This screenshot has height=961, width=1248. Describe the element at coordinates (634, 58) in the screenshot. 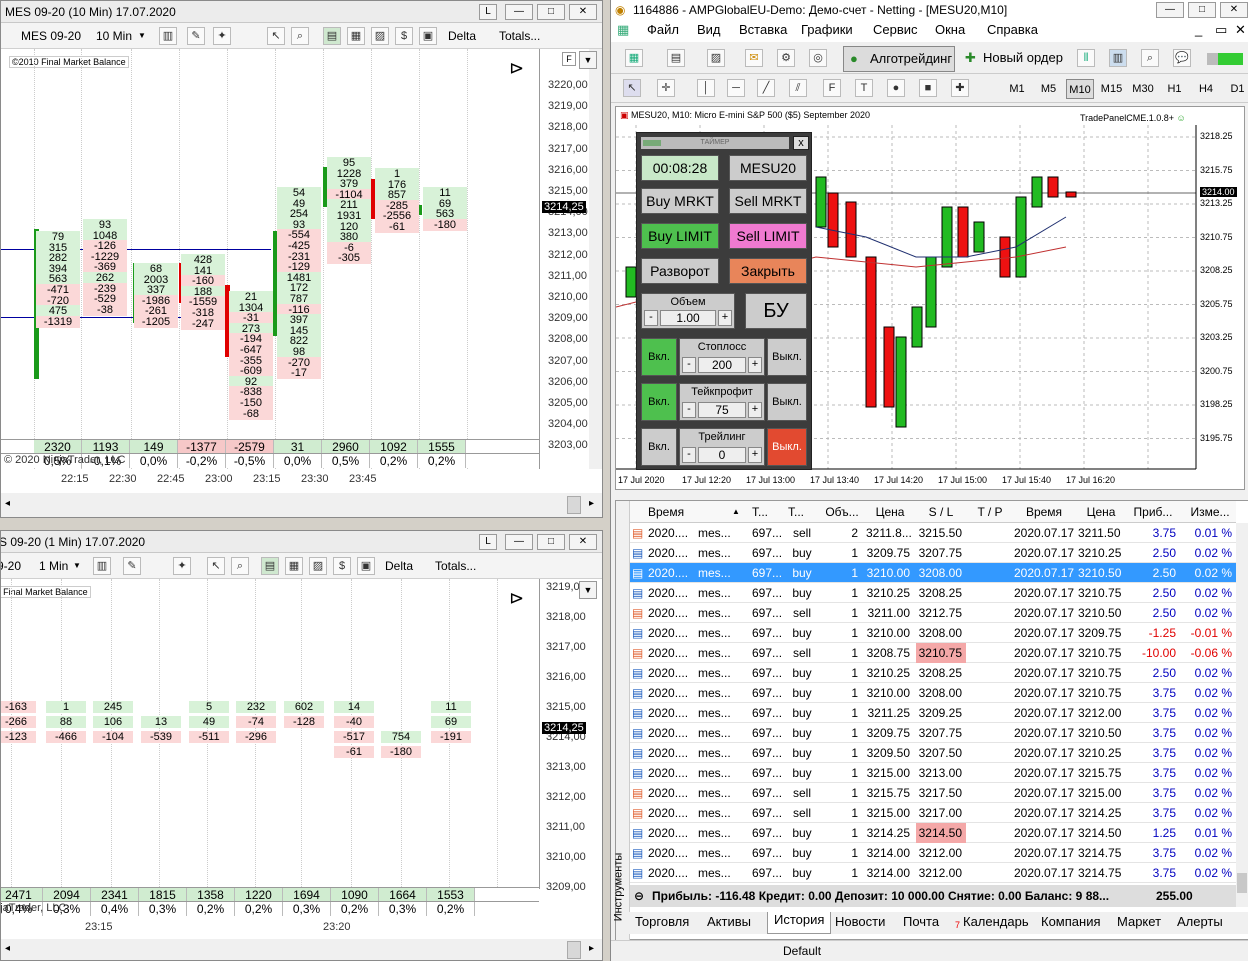

I see `new-chart-icon: ▦` at that location.